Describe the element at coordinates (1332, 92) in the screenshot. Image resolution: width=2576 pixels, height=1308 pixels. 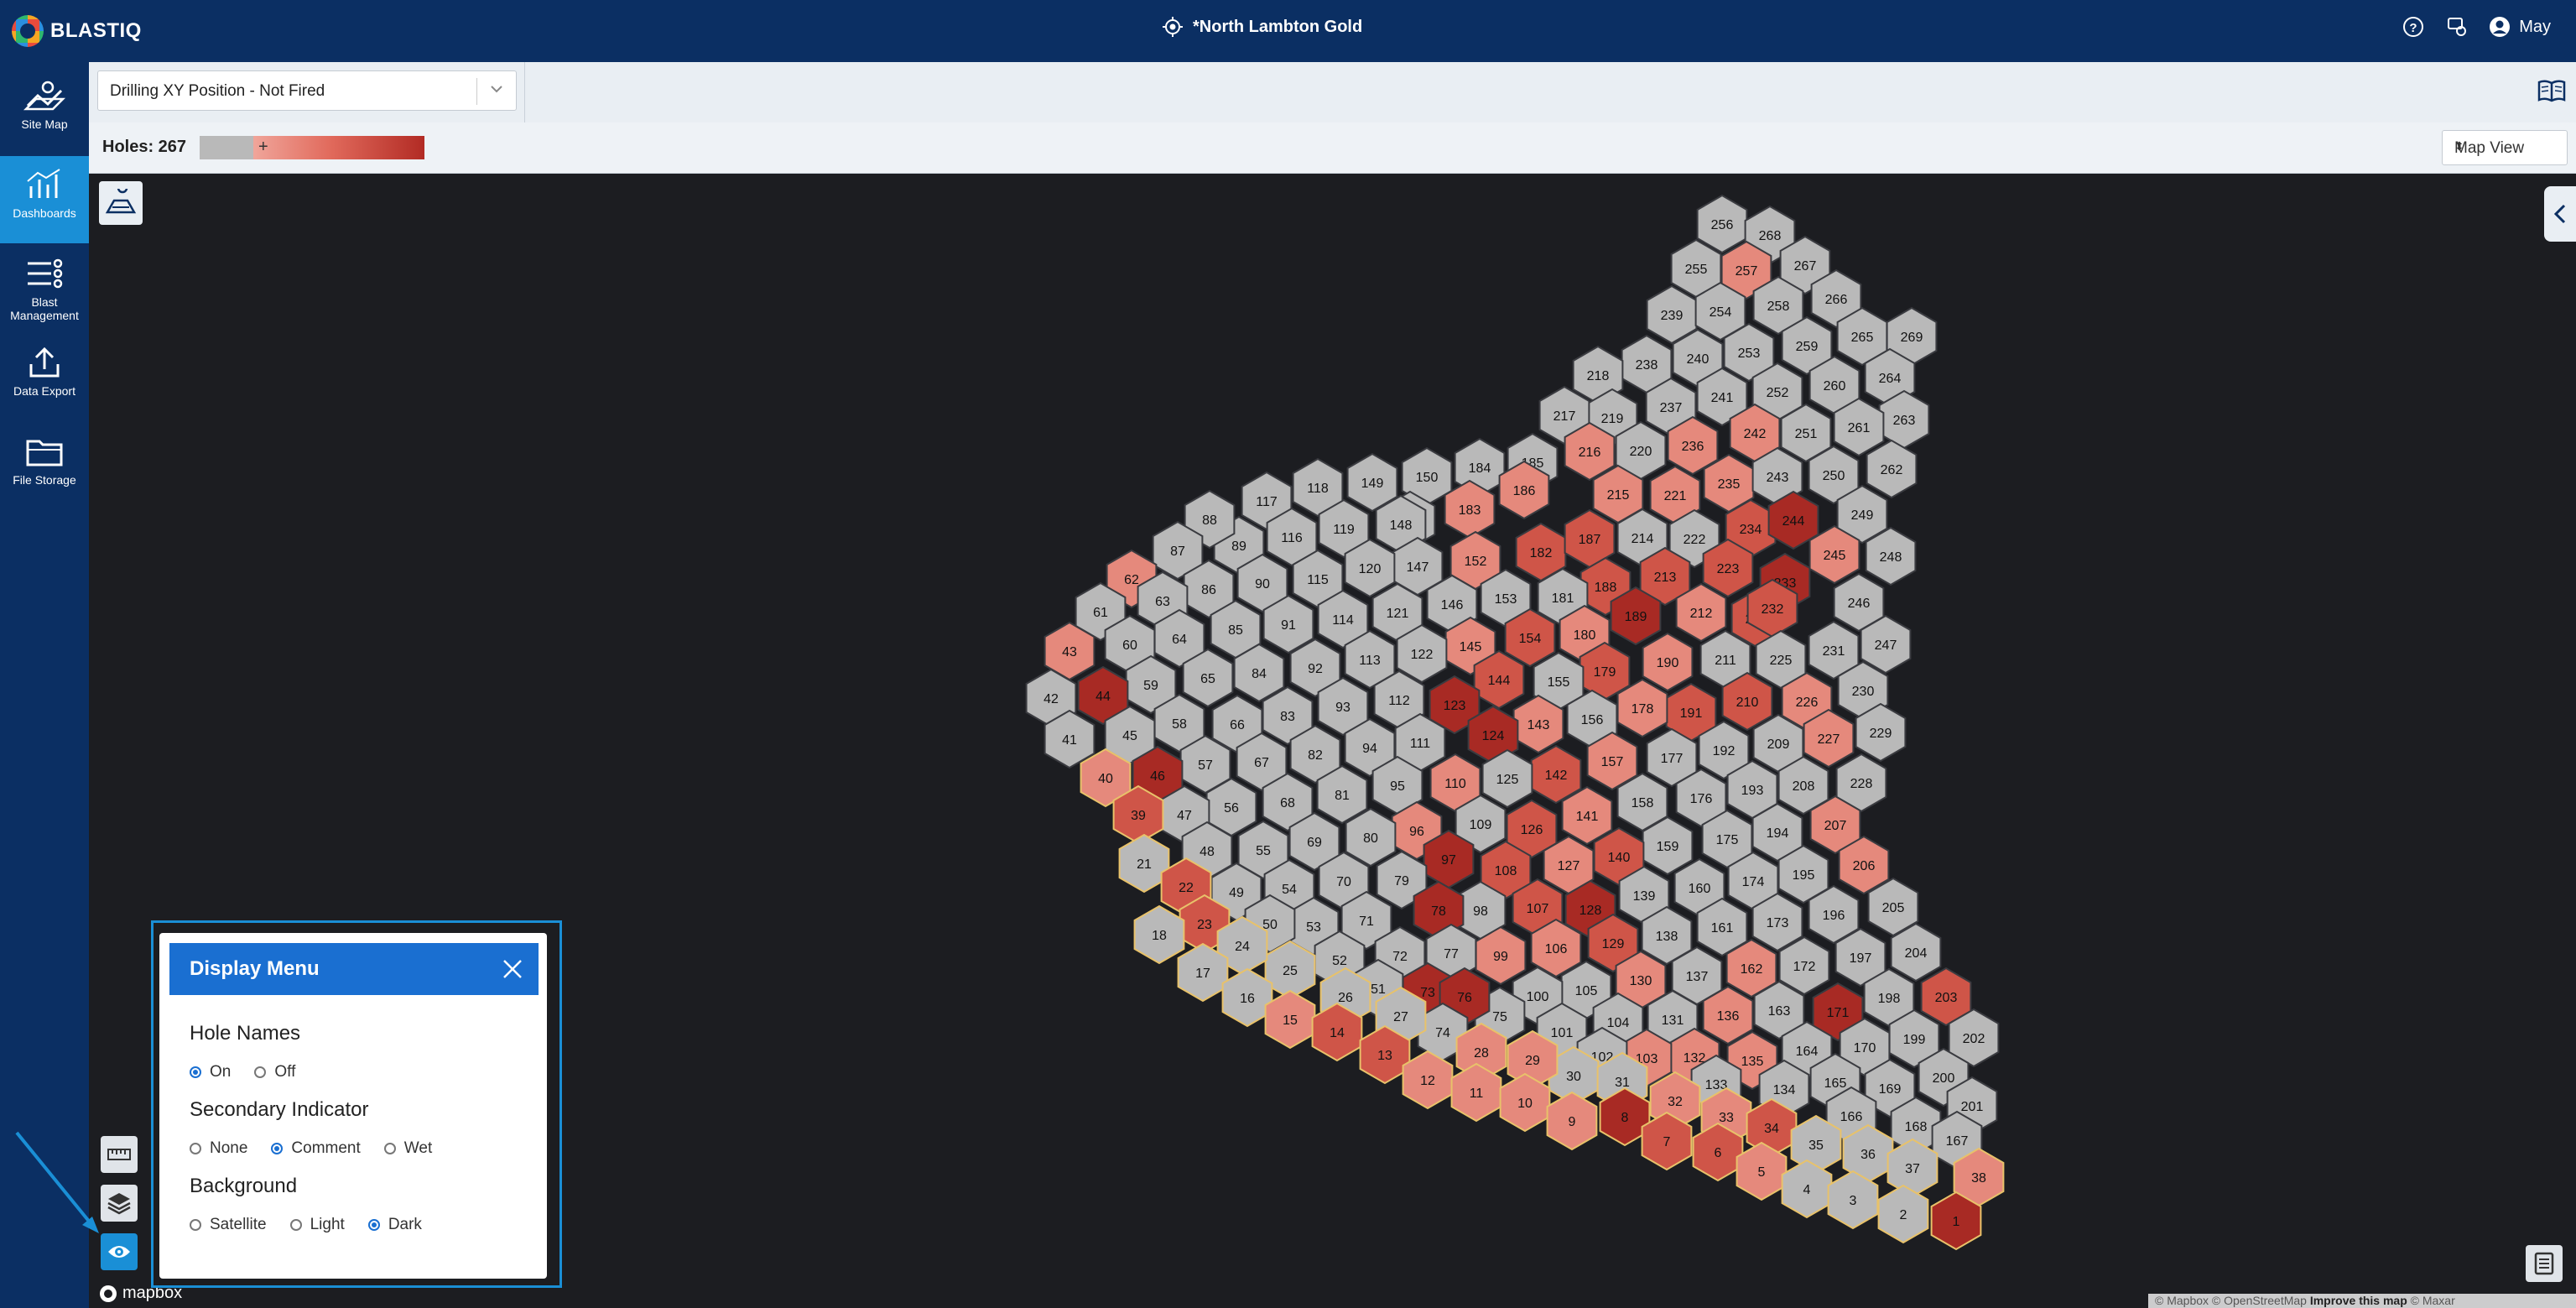
I see `dashboard-toolbar: Drilling XY Position - Not Fired` at that location.